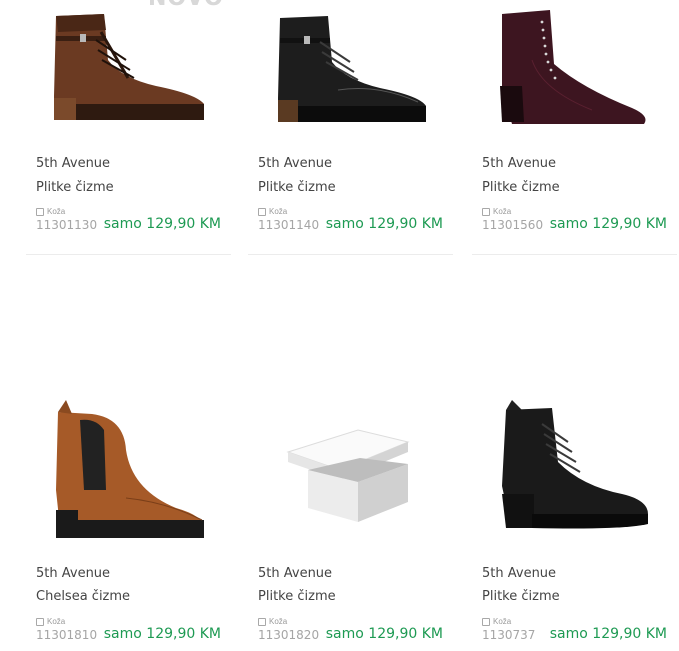 The image size is (679, 651). What do you see at coordinates (289, 225) in the screenshot?
I see `product-code: 11301140` at bounding box center [289, 225].